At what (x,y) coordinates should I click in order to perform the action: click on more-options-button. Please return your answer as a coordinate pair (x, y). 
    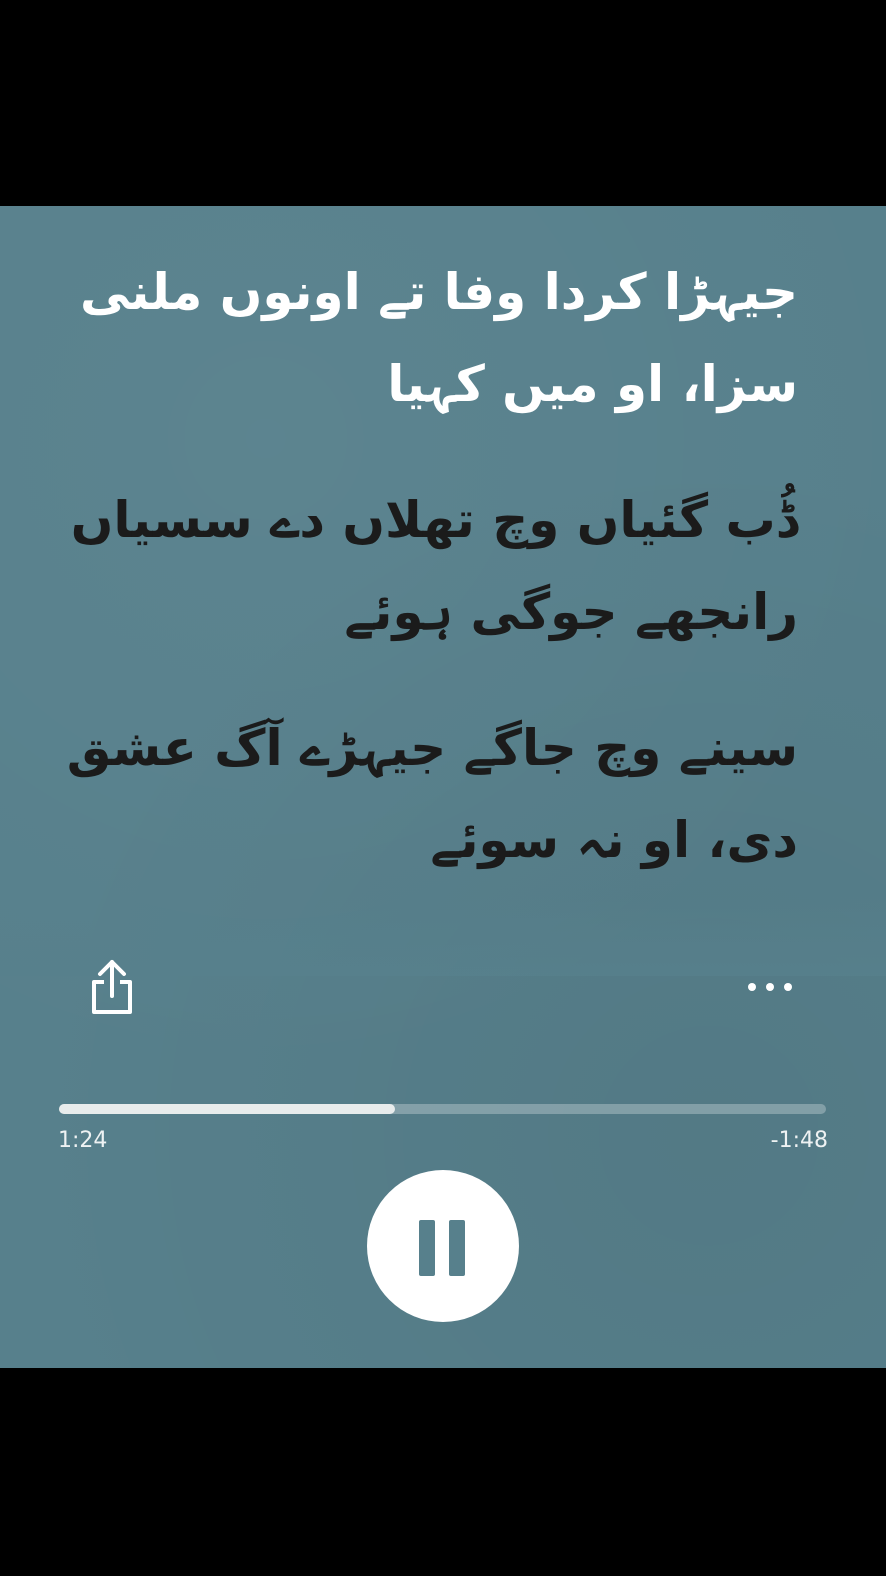
    Looking at the image, I should click on (770, 987).